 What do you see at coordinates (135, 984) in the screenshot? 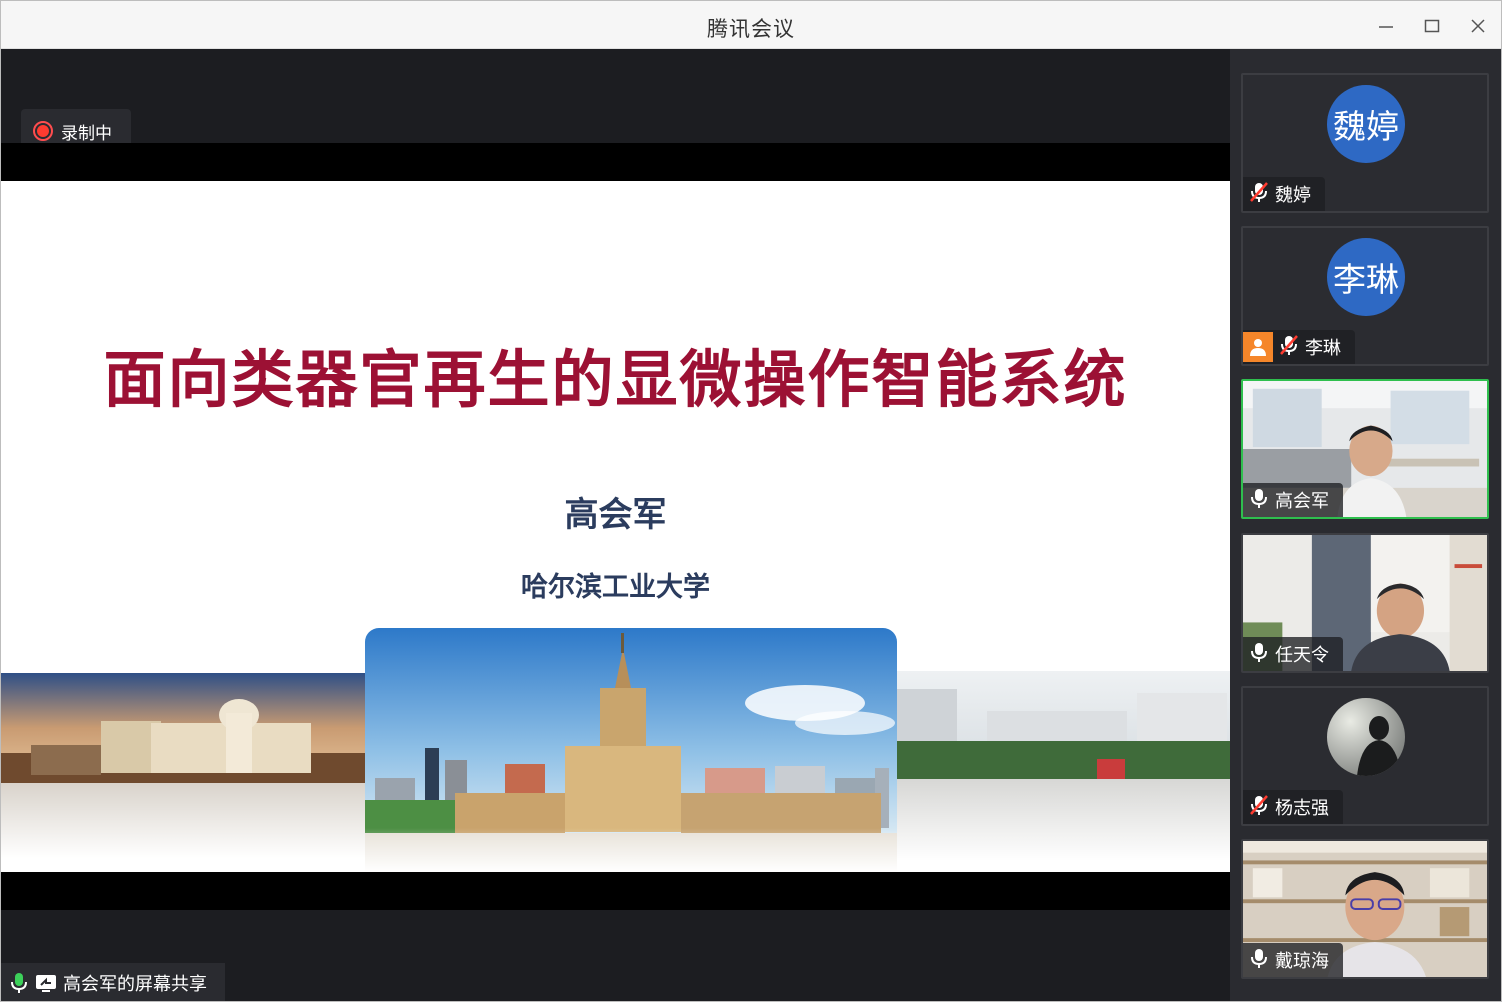
I see `screen-share-label: 高会军的屏幕共享` at bounding box center [135, 984].